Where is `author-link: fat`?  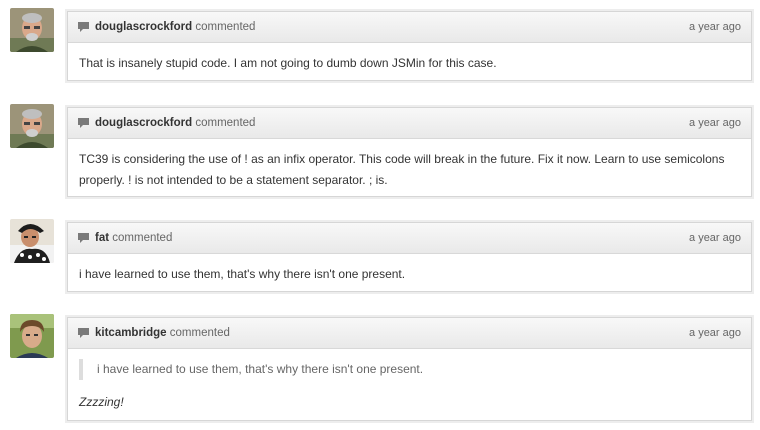
author-link: fat is located at coordinates (102, 238).